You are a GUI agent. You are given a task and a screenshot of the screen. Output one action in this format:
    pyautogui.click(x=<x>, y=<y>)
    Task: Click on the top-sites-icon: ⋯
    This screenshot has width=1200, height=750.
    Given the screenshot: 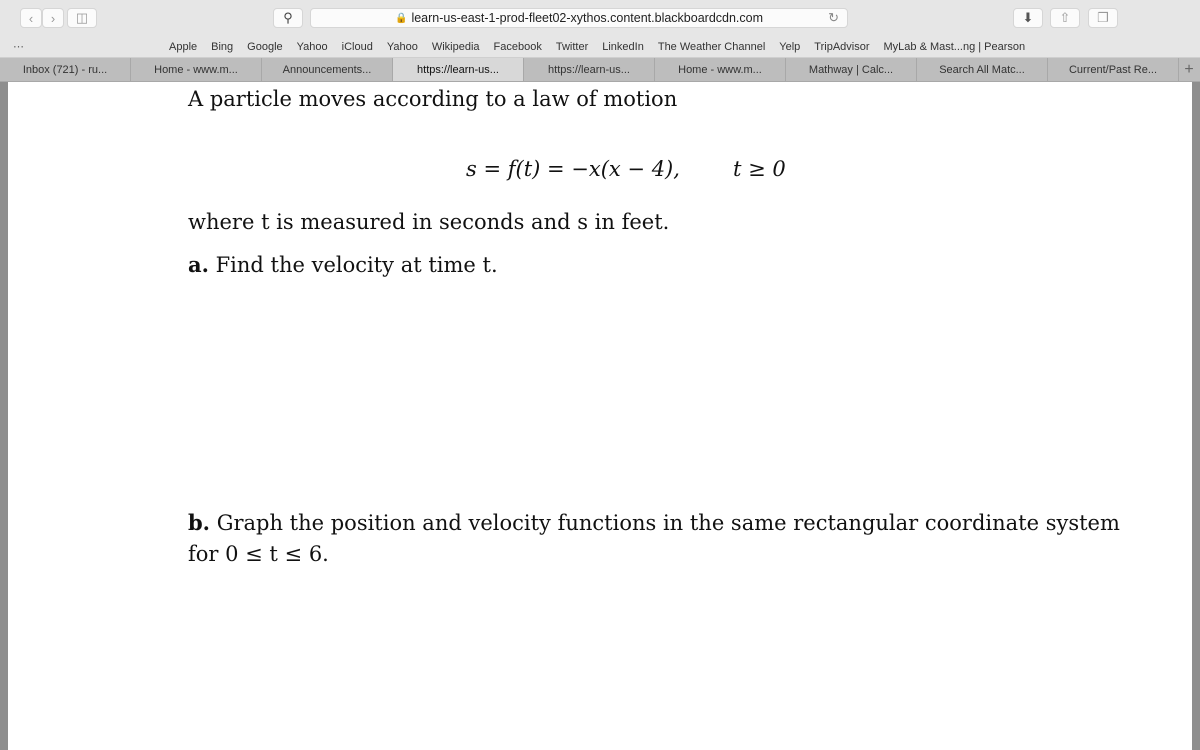 What is the action you would take?
    pyautogui.click(x=18, y=46)
    